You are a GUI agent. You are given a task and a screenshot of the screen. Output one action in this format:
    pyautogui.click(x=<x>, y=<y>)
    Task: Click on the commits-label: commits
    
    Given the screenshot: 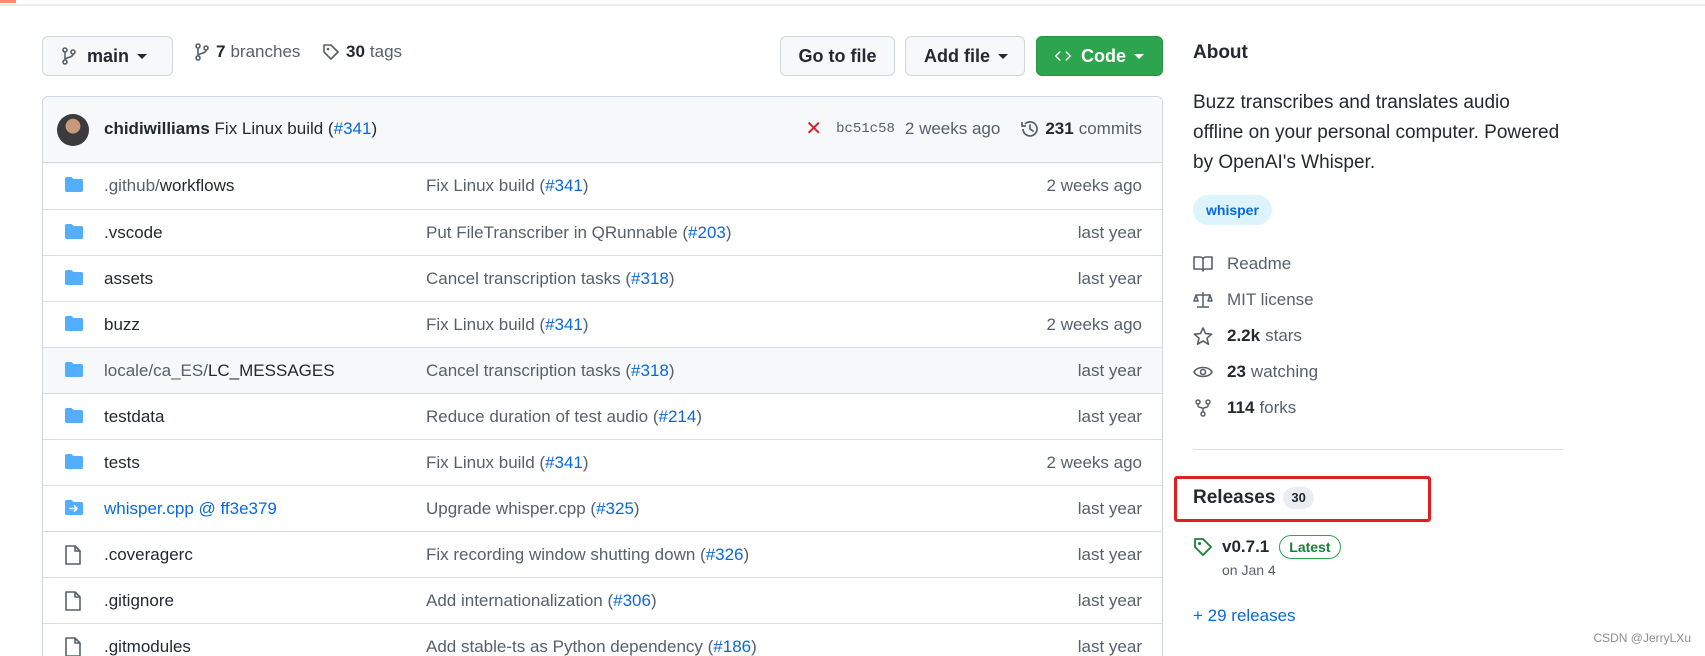 What is the action you would take?
    pyautogui.click(x=1110, y=128)
    